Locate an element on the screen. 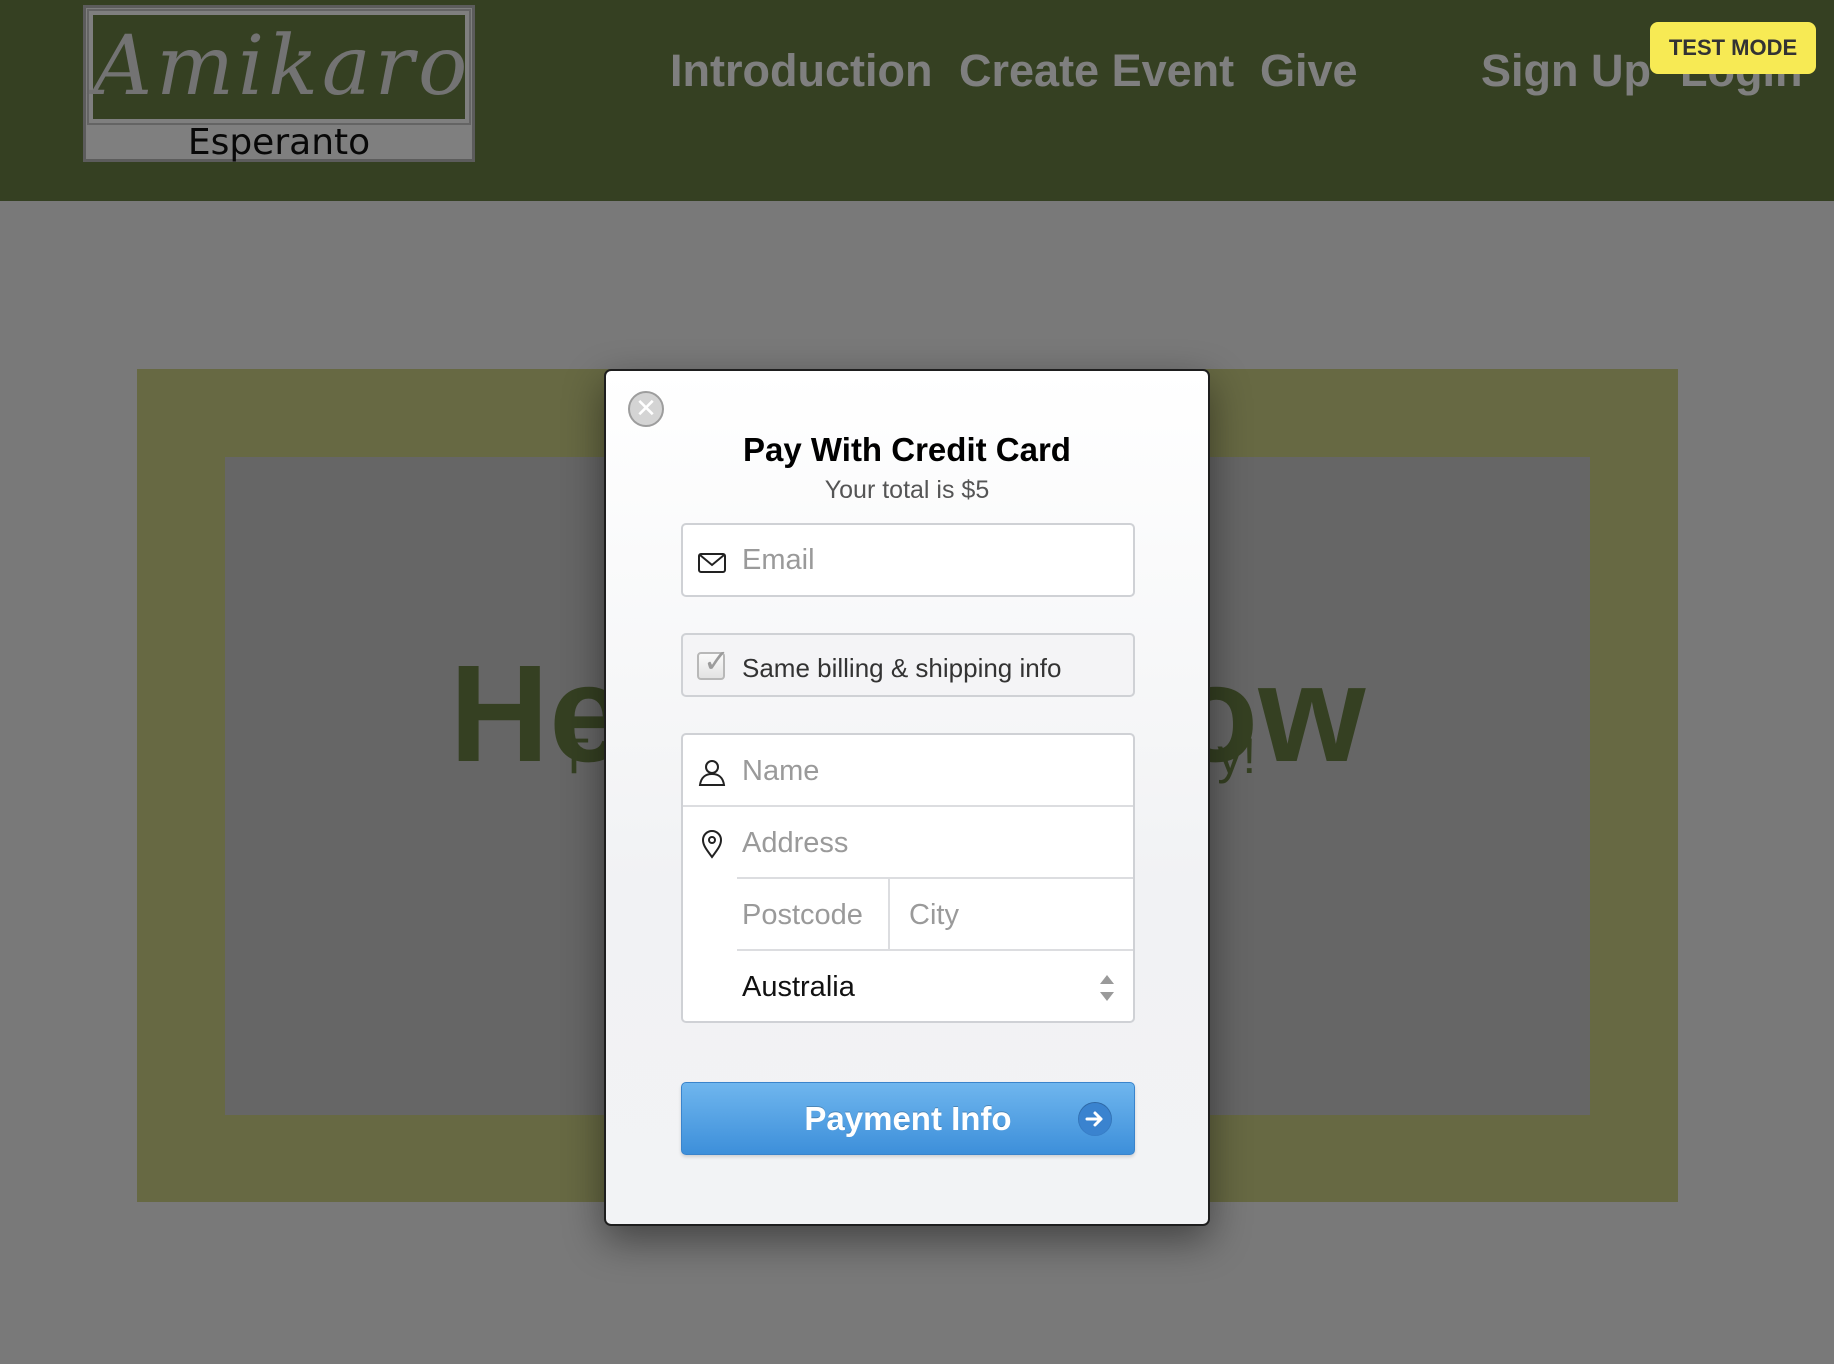  payment-info-label: Payment Info is located at coordinates (908, 1118).